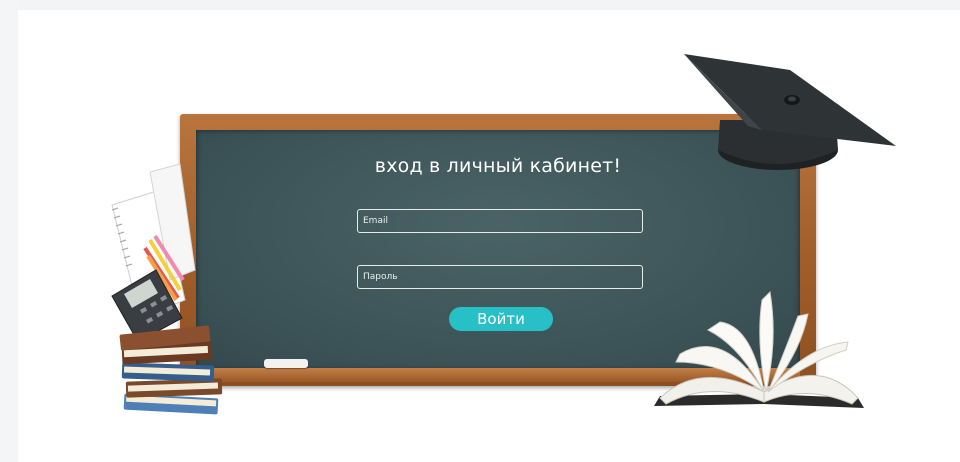  Describe the element at coordinates (500, 221) in the screenshot. I see `email-field` at that location.